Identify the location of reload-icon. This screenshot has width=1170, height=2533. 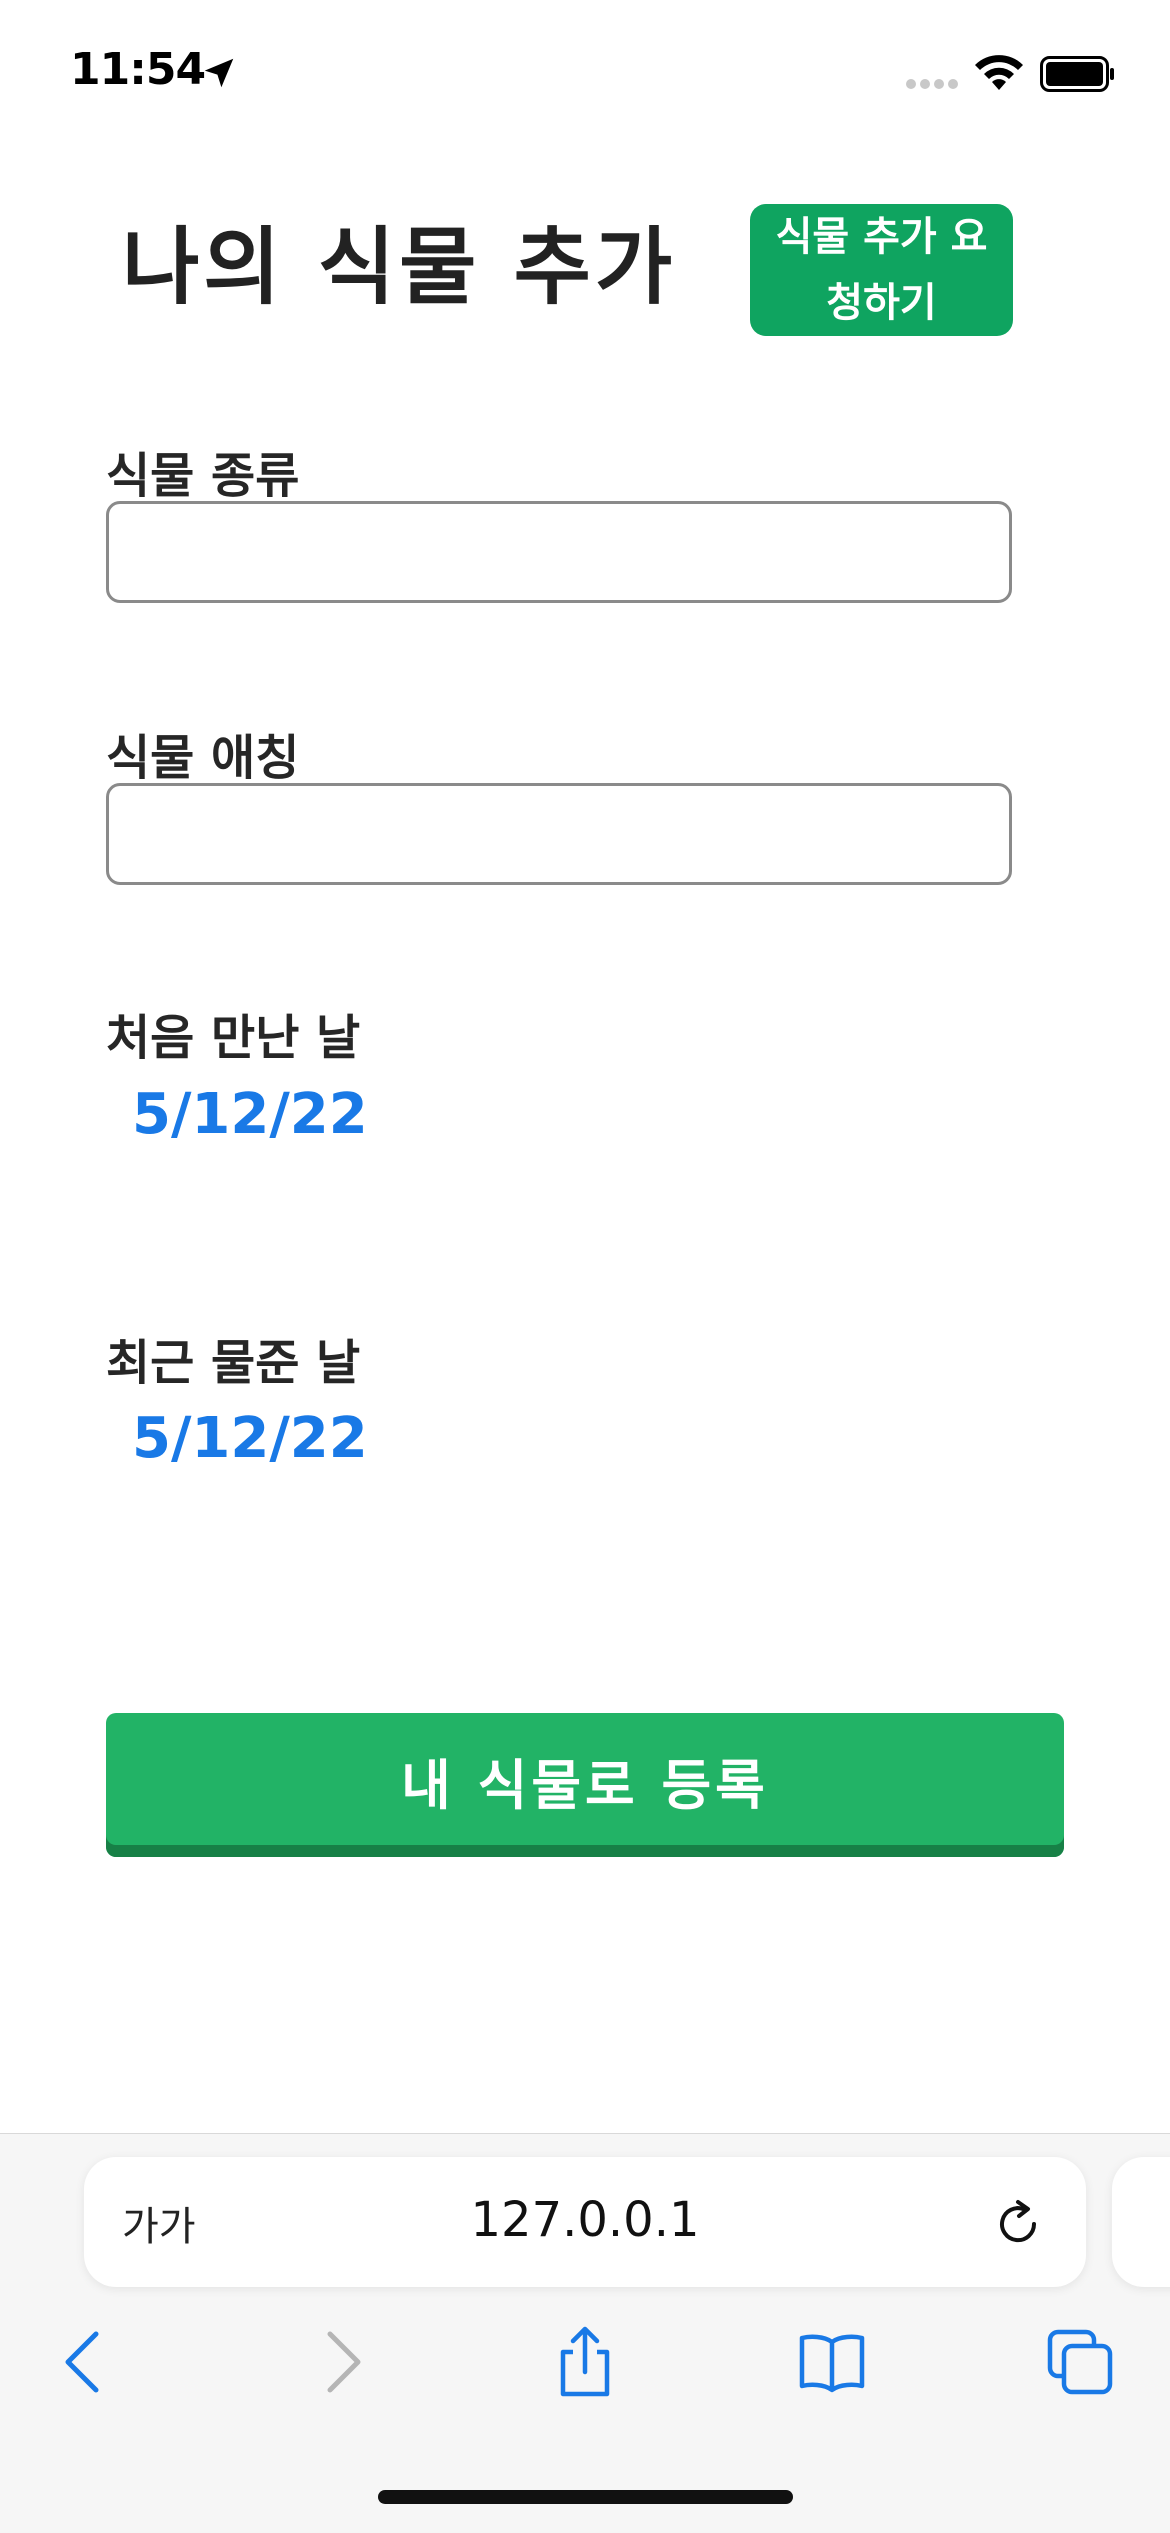
(1018, 2224).